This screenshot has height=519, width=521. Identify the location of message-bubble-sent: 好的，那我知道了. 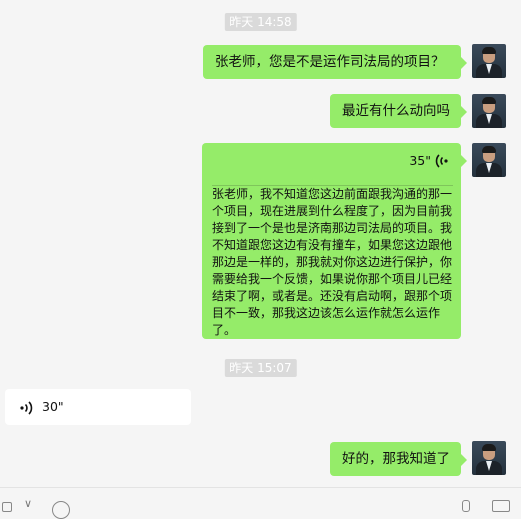
(398, 459).